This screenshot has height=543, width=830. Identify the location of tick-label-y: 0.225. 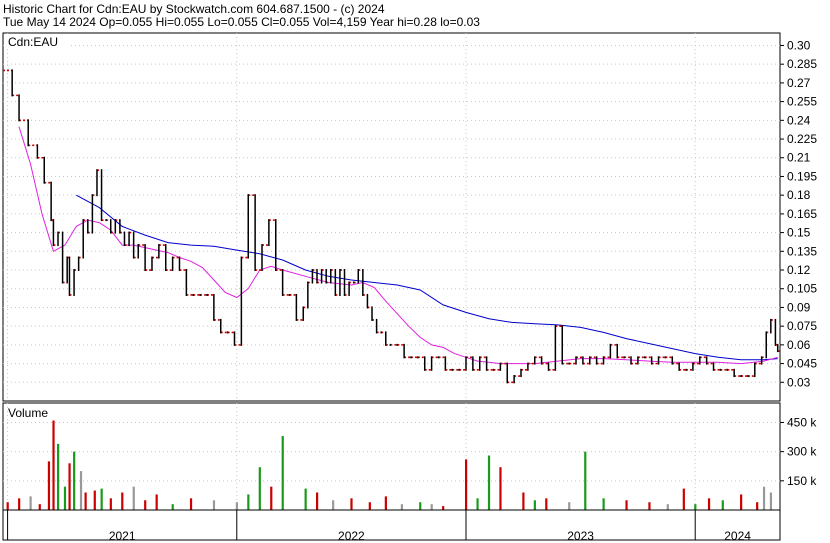
(802, 139).